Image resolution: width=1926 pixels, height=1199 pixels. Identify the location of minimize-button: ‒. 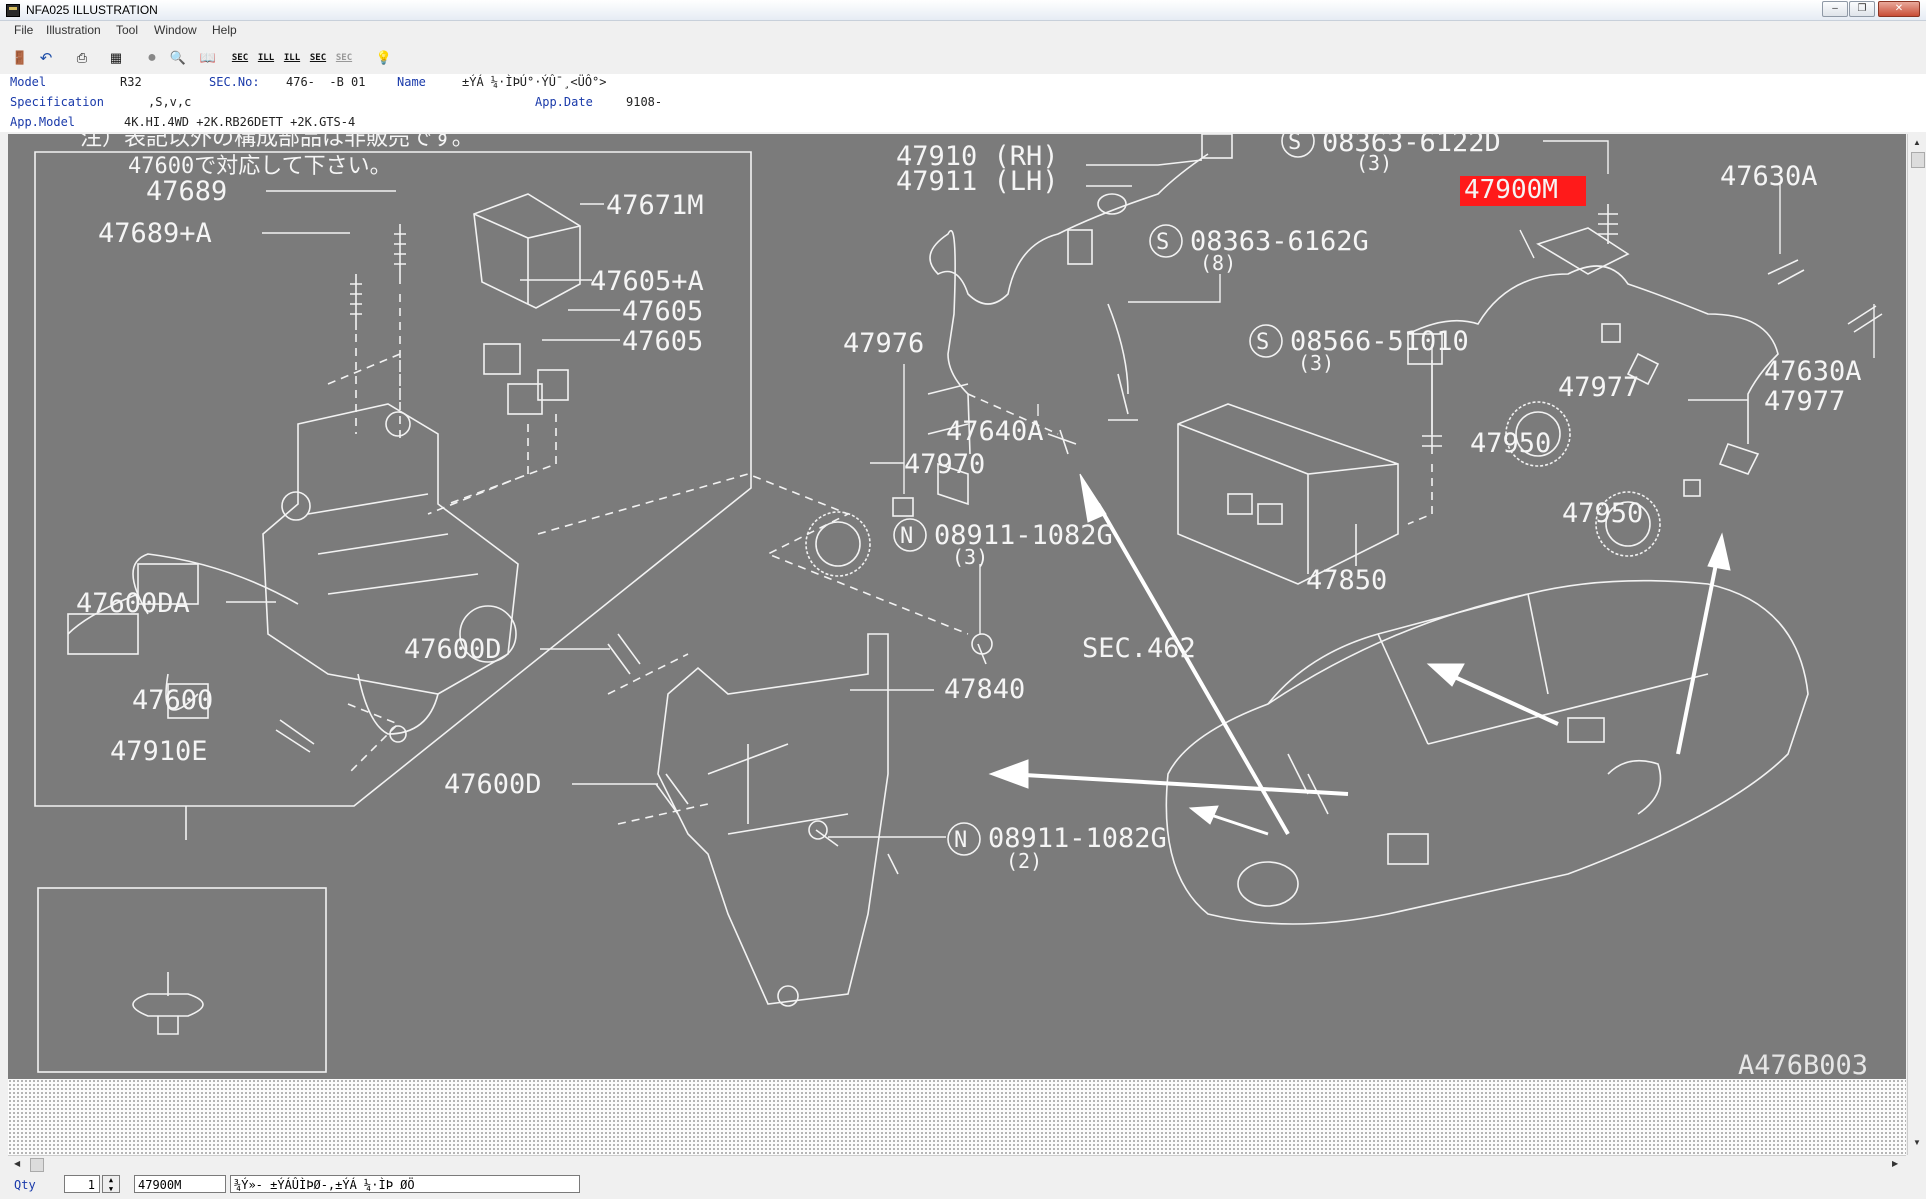
(1835, 9).